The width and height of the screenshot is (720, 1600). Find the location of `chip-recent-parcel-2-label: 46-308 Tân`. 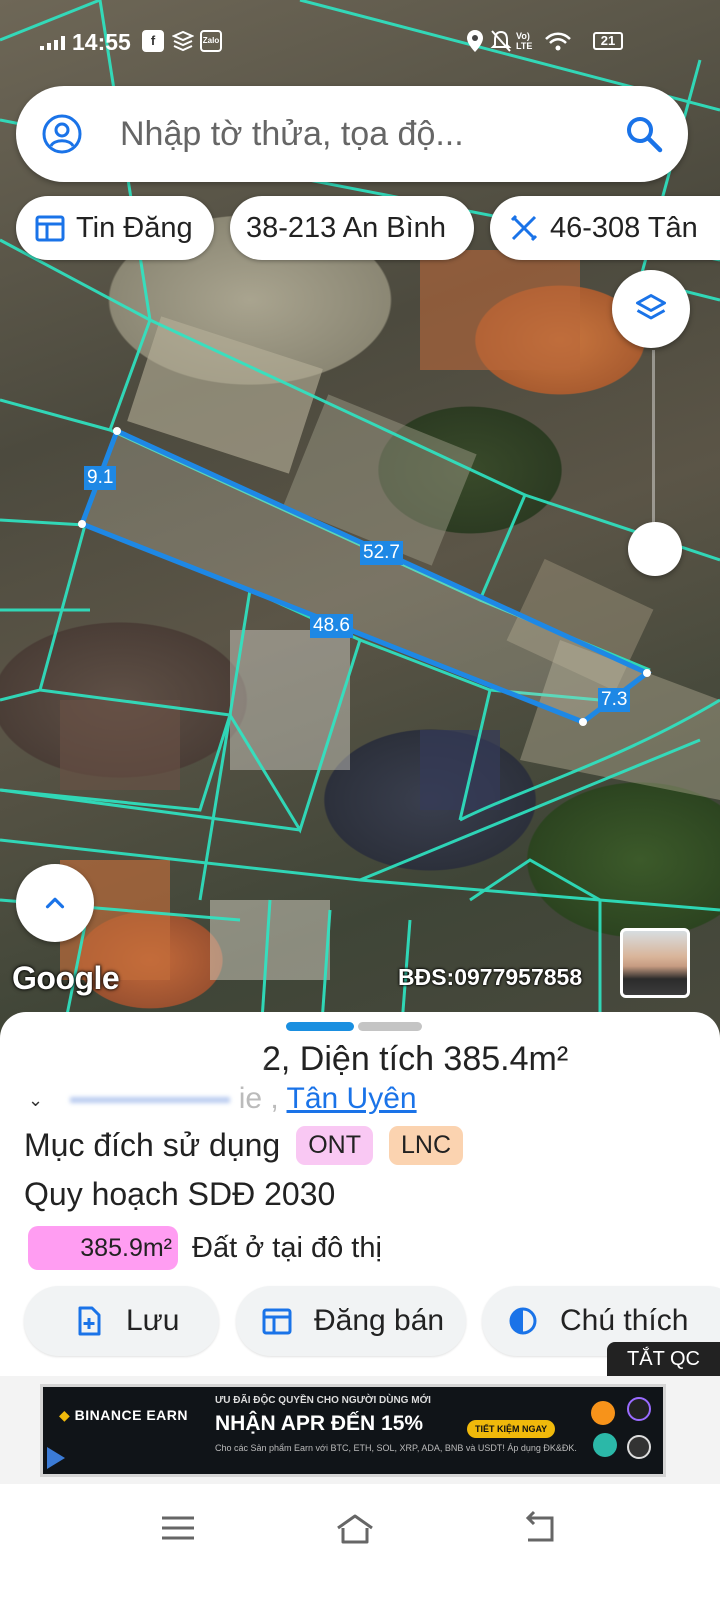

chip-recent-parcel-2-label: 46-308 Tân is located at coordinates (624, 227).